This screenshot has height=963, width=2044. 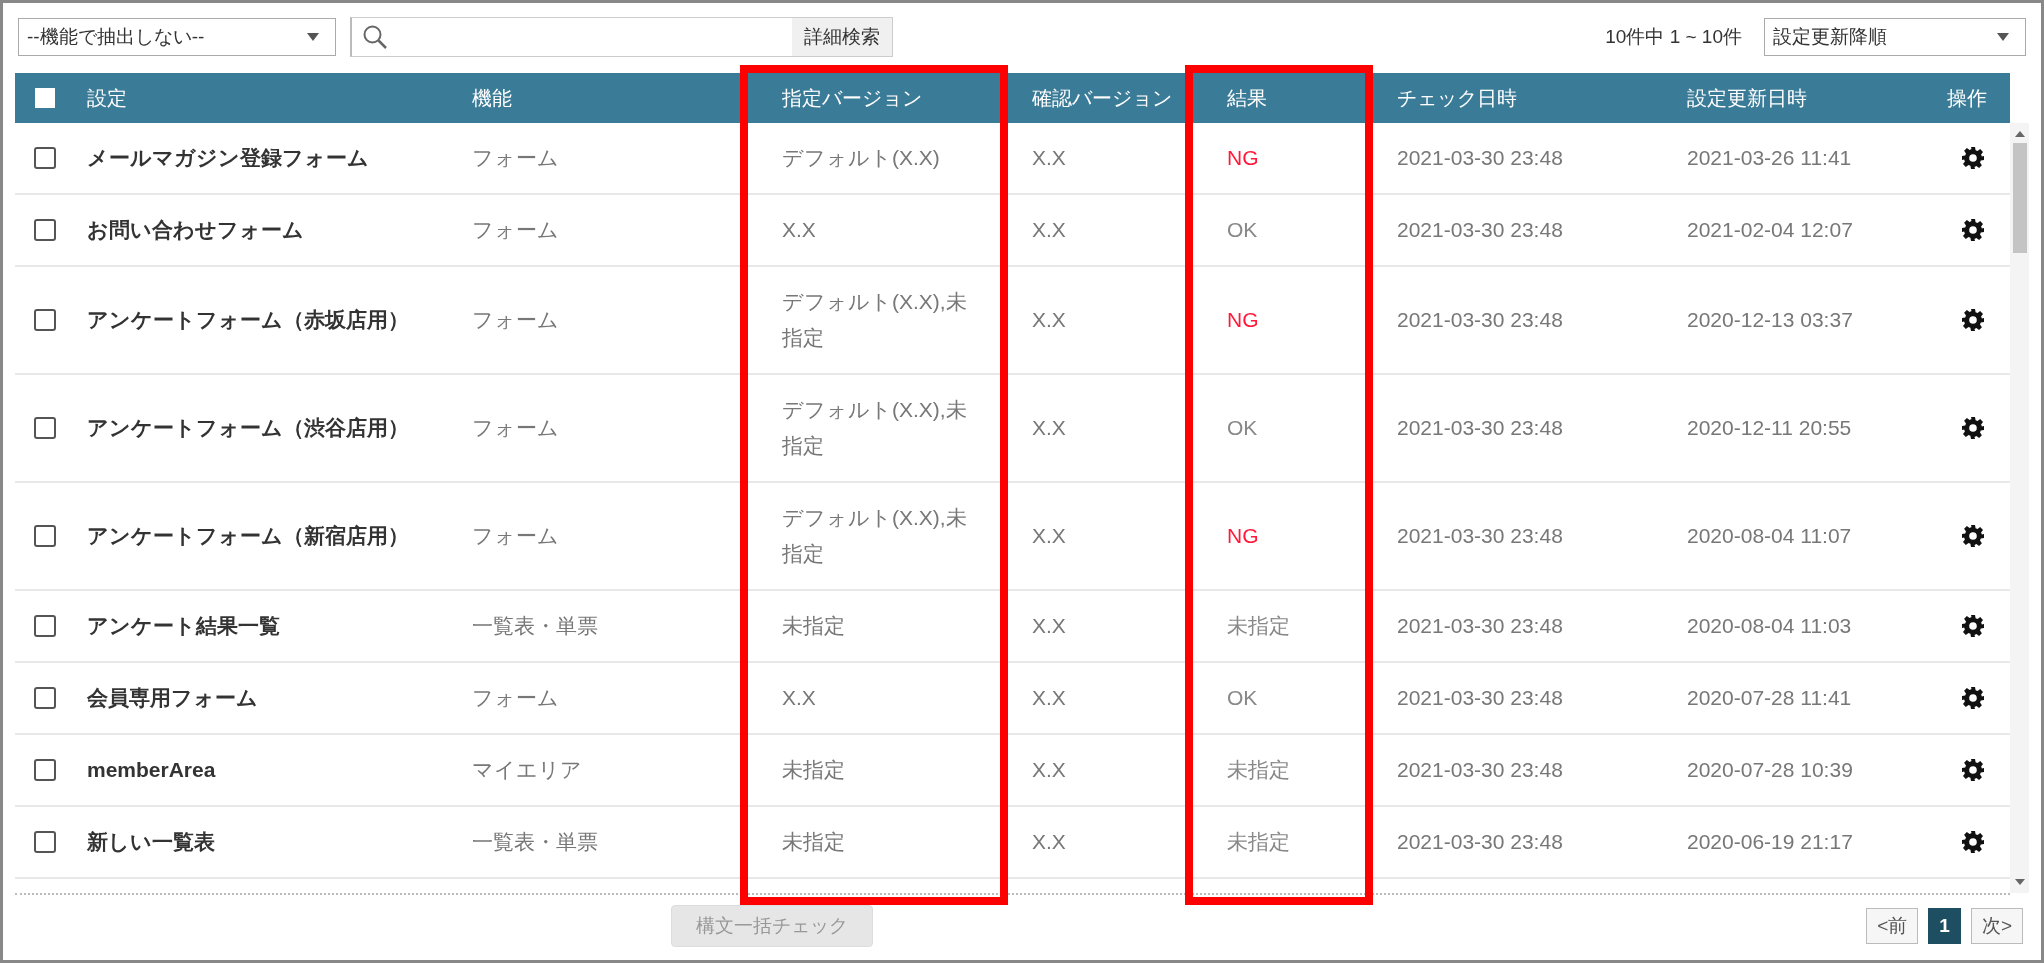 What do you see at coordinates (861, 158) in the screenshot?
I see `table-cell-text: デフォルト(X.X)` at bounding box center [861, 158].